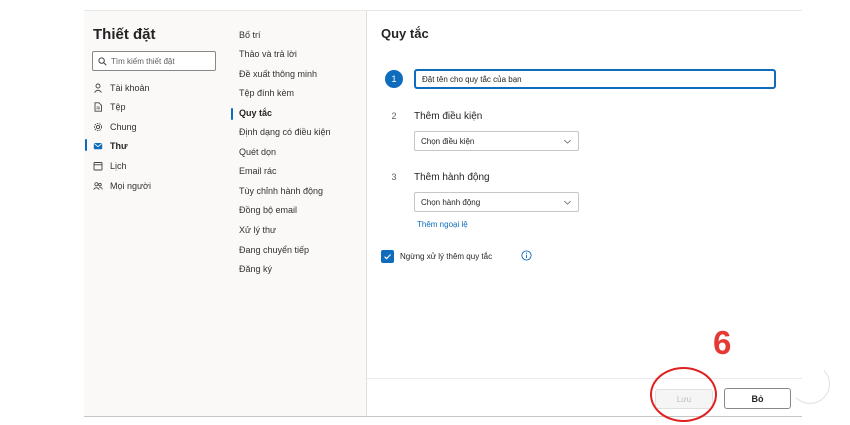 The height and width of the screenshot is (425, 850). What do you see at coordinates (86, 145) in the screenshot?
I see `active-category-indicator` at bounding box center [86, 145].